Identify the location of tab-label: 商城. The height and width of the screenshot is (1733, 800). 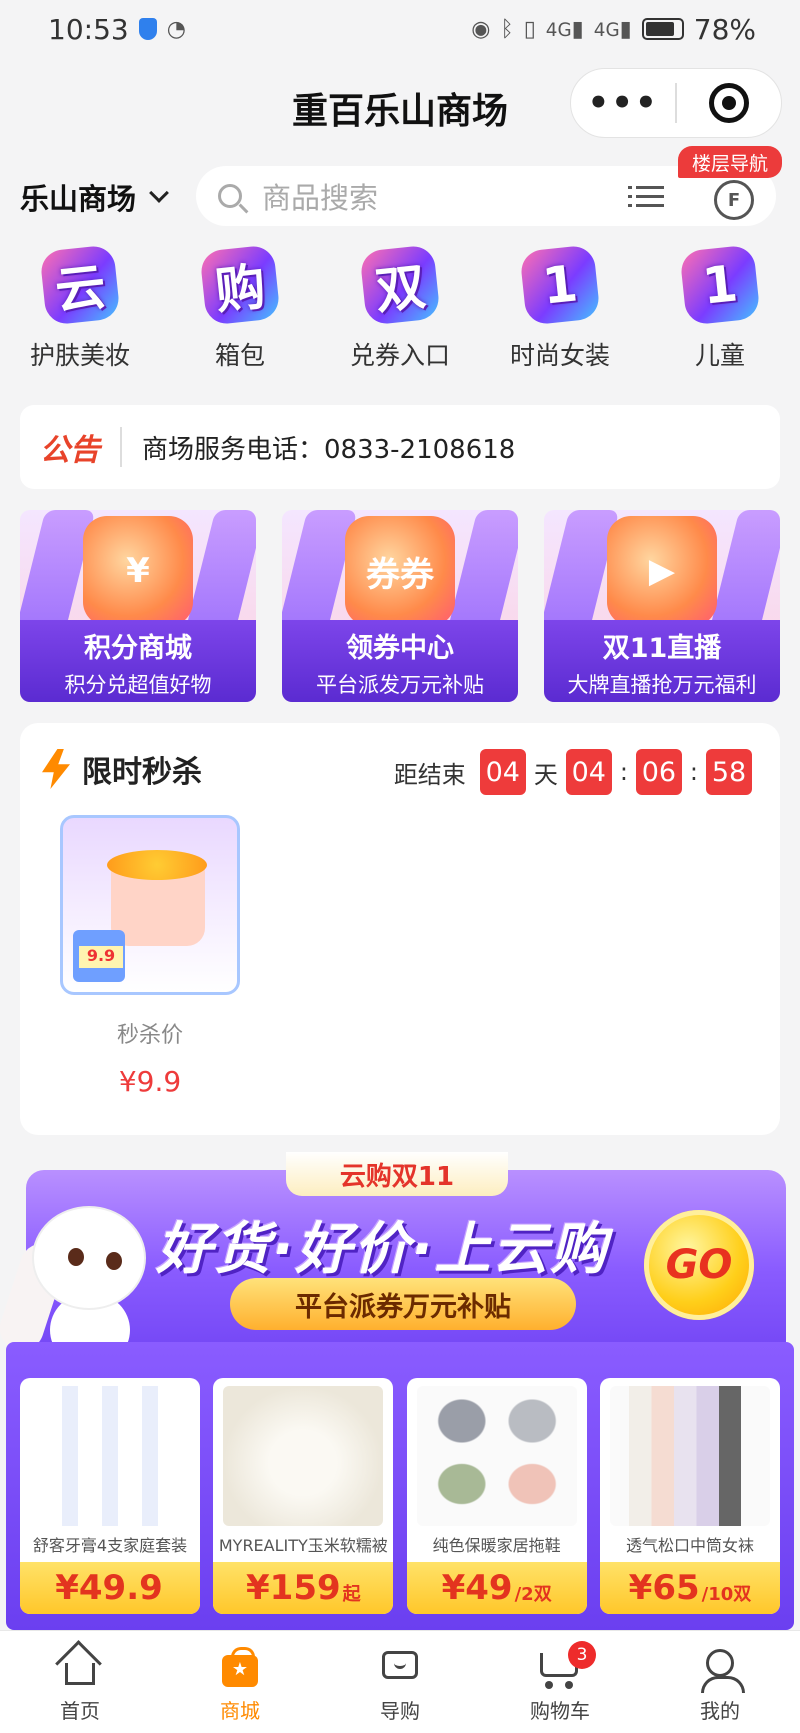
(240, 1711).